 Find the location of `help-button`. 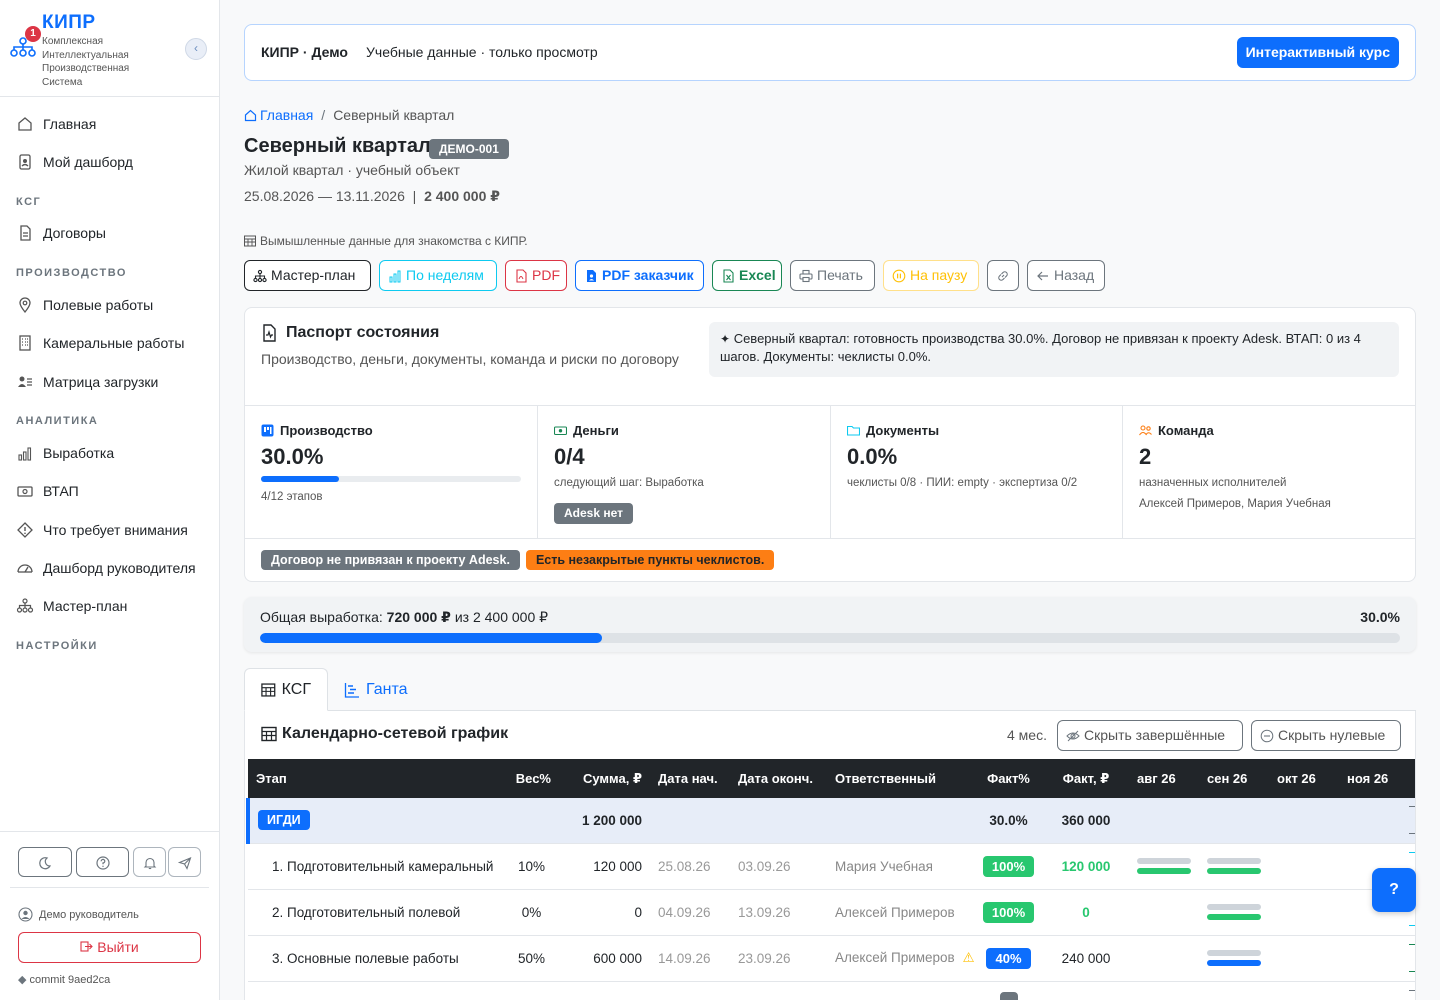

help-button is located at coordinates (102, 862).